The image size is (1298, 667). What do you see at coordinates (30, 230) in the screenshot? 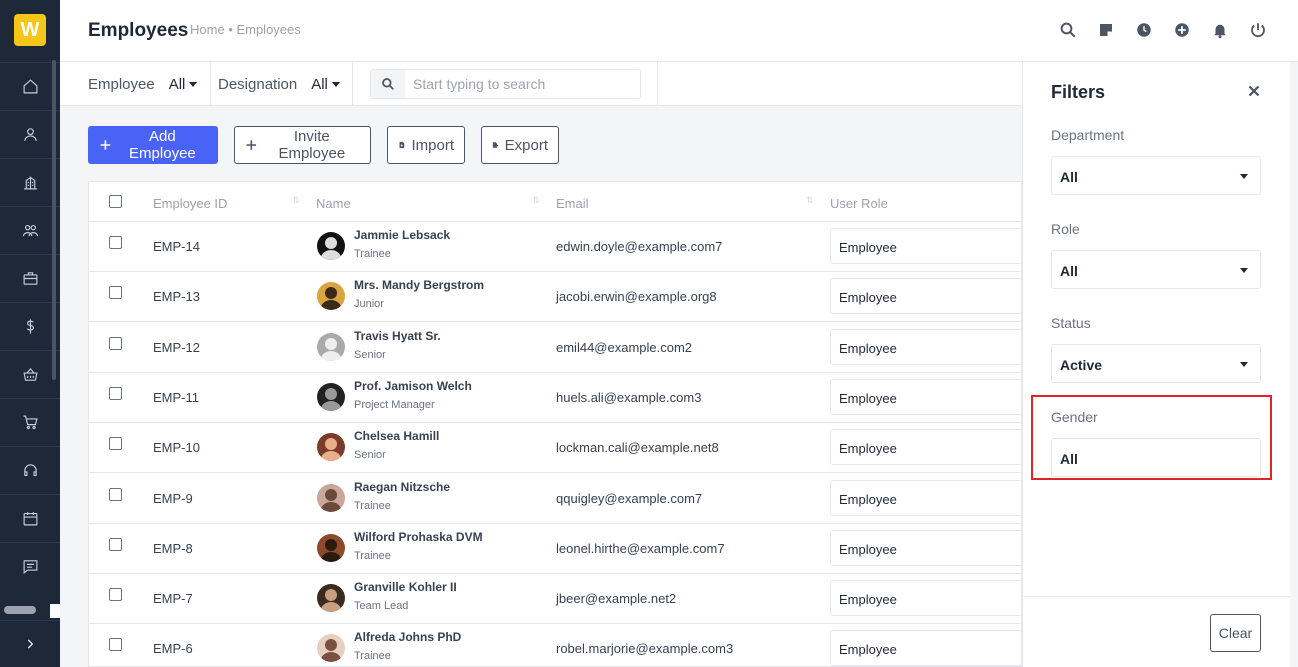
I see `sidebar-item-employees` at bounding box center [30, 230].